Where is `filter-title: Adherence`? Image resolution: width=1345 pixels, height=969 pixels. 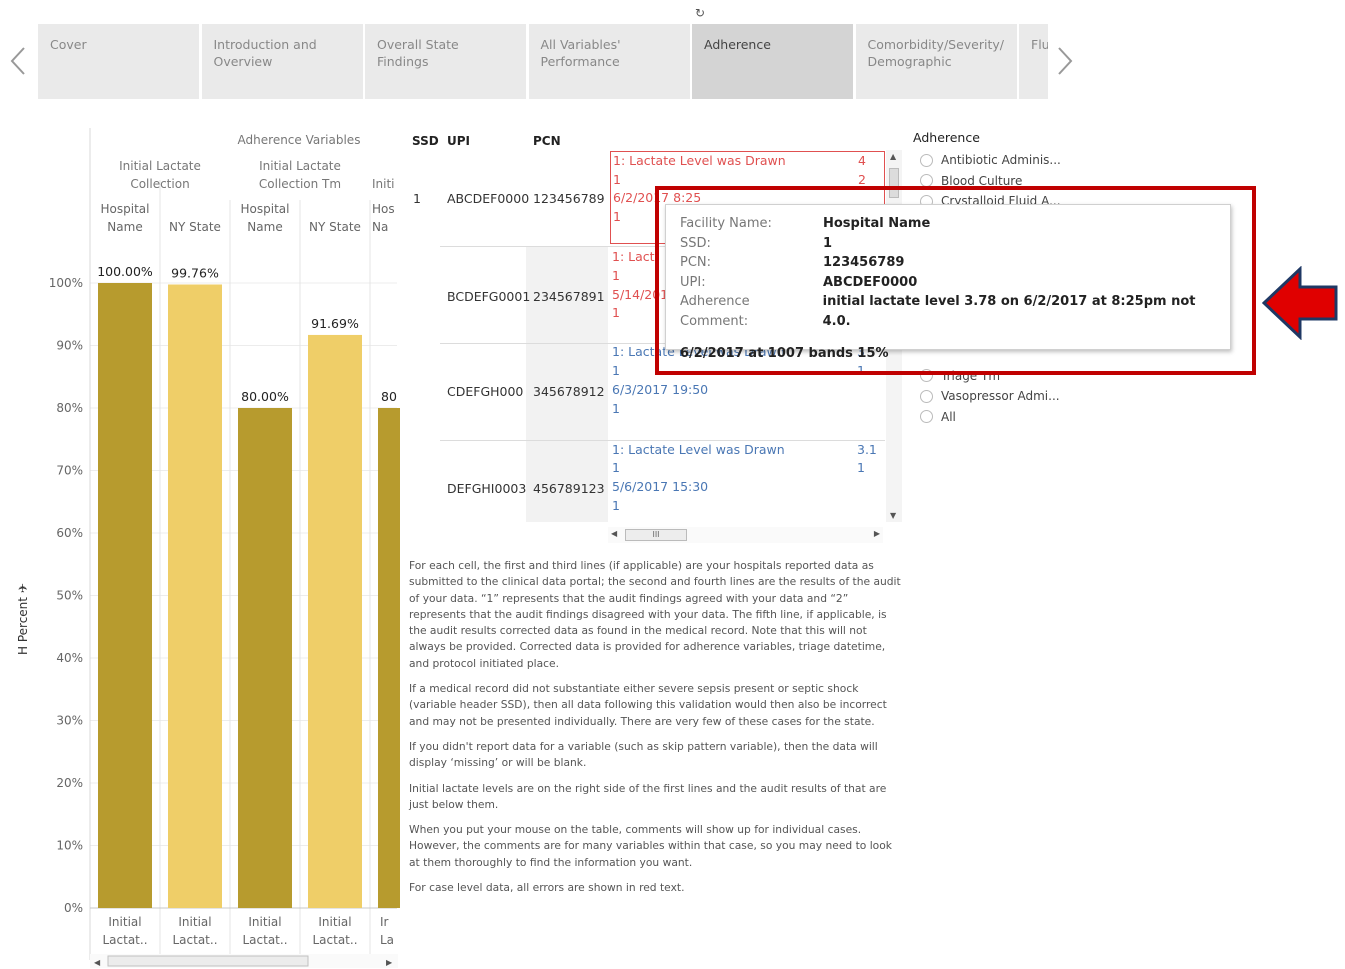 filter-title: Adherence is located at coordinates (946, 137).